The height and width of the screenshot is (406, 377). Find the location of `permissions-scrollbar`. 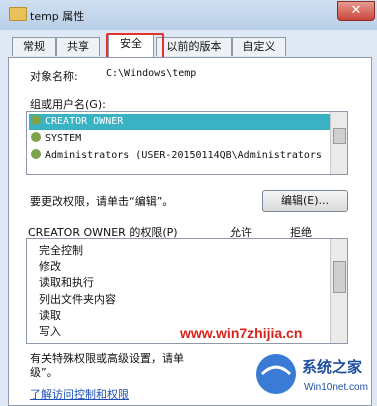

permissions-scrollbar is located at coordinates (338, 291).